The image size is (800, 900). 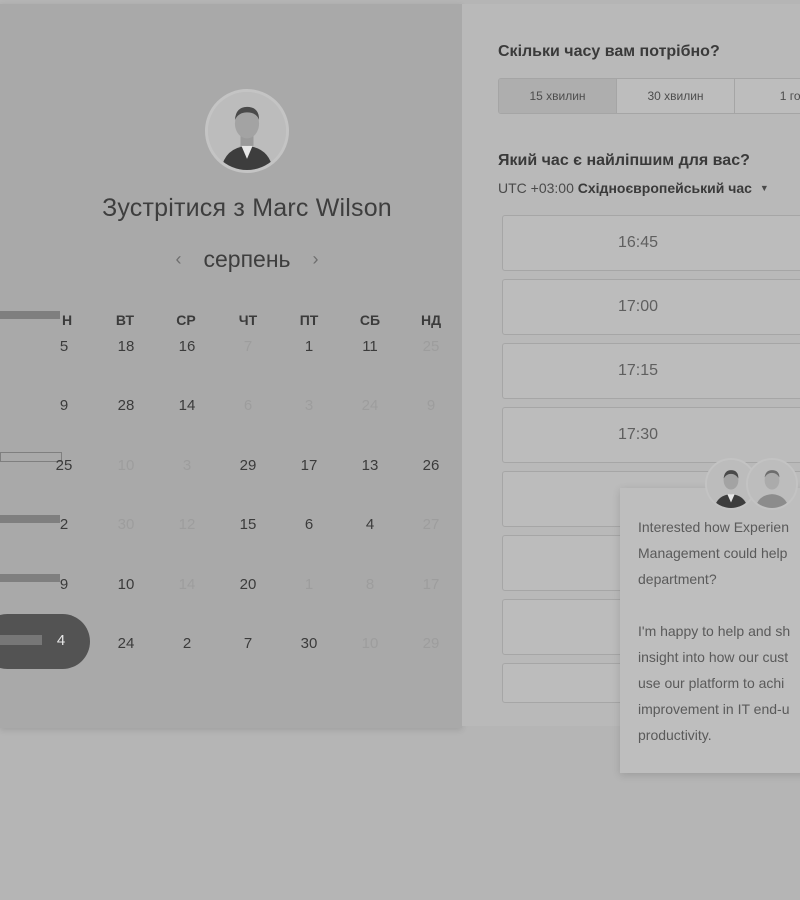 I want to click on calendar-day: 14, so click(x=187, y=405).